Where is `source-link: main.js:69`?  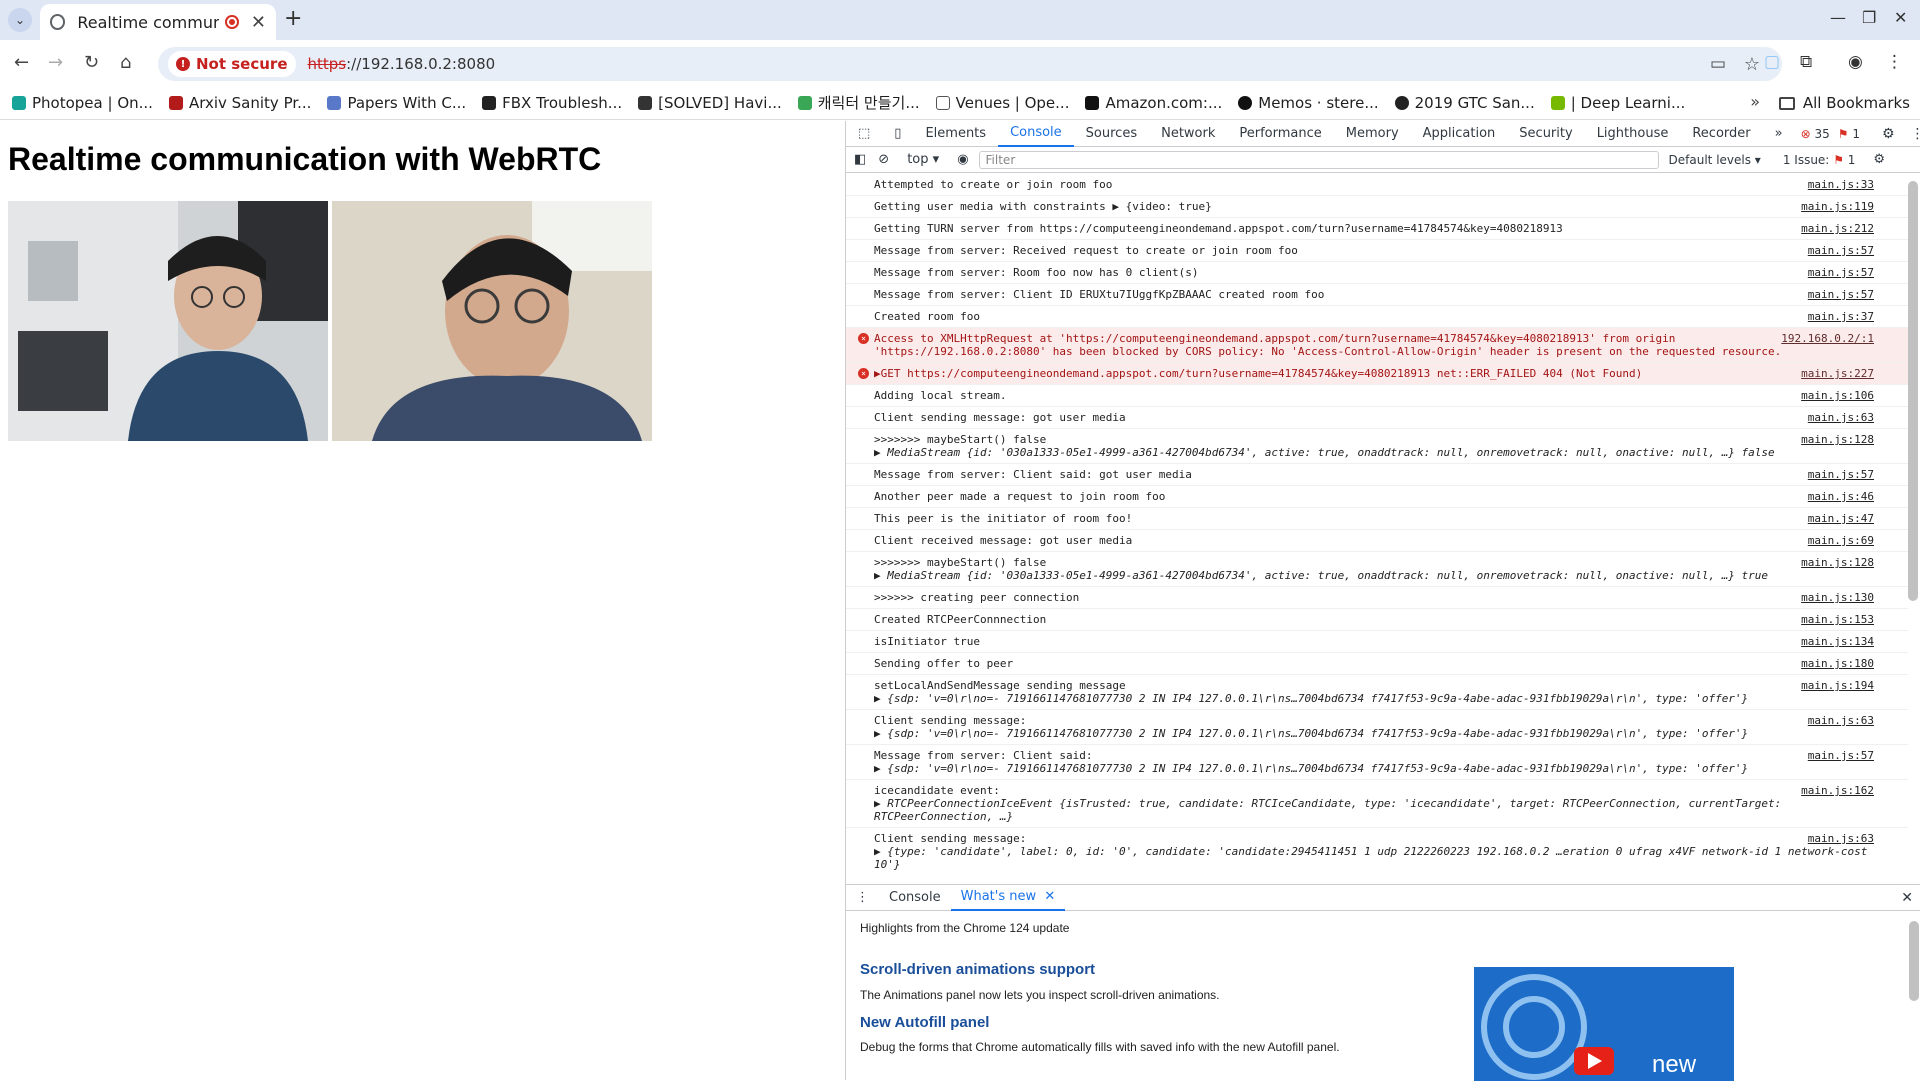 source-link: main.js:69 is located at coordinates (1841, 540).